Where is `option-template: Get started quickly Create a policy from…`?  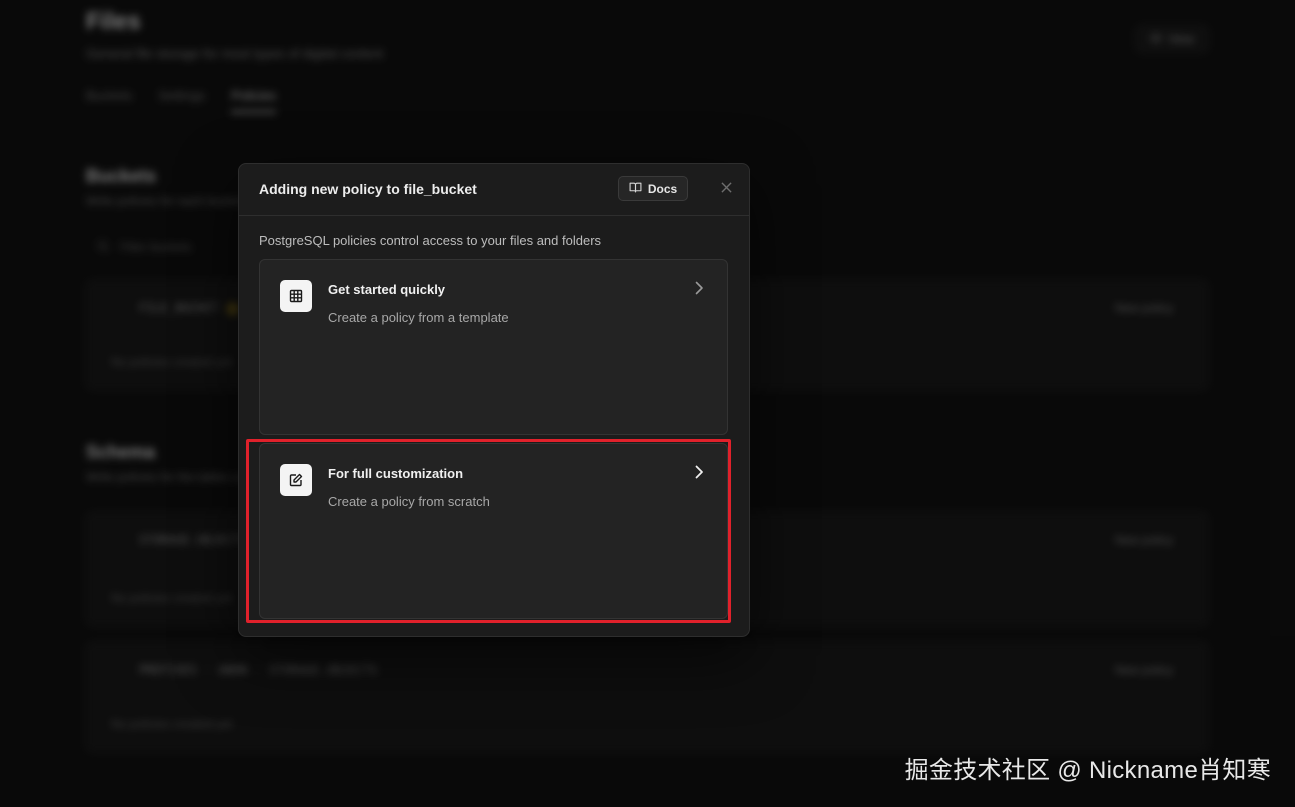 option-template: Get started quickly Create a policy from… is located at coordinates (493, 347).